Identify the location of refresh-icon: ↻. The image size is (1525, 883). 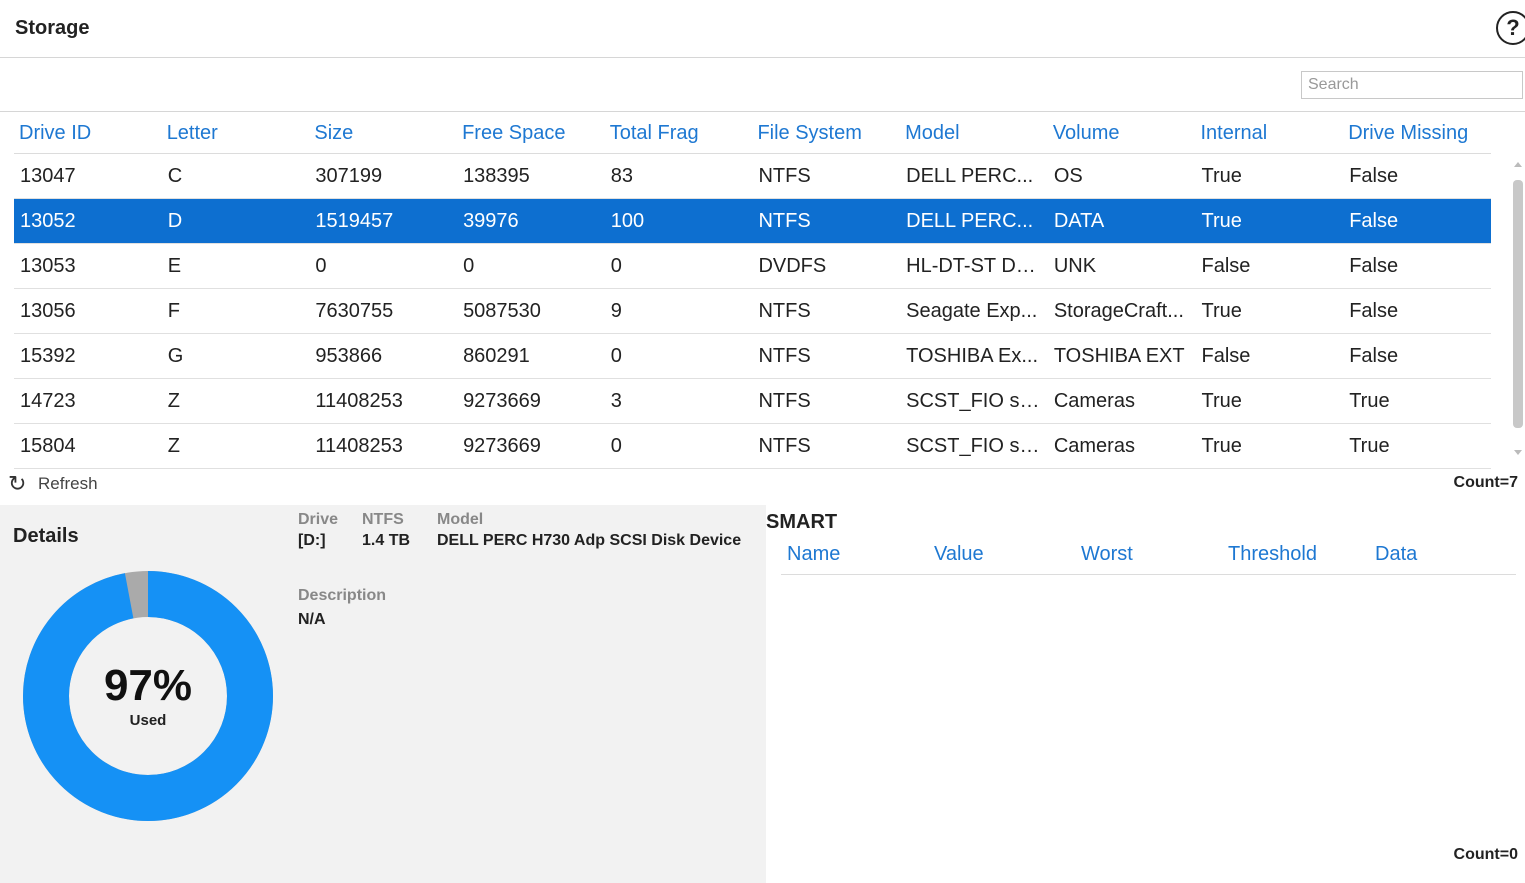
(17, 483).